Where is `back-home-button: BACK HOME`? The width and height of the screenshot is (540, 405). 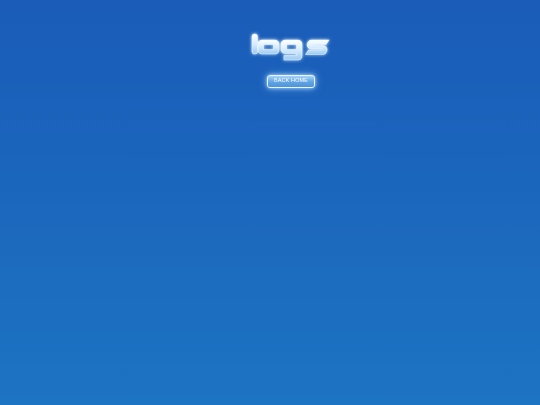 back-home-button: BACK HOME is located at coordinates (291, 81).